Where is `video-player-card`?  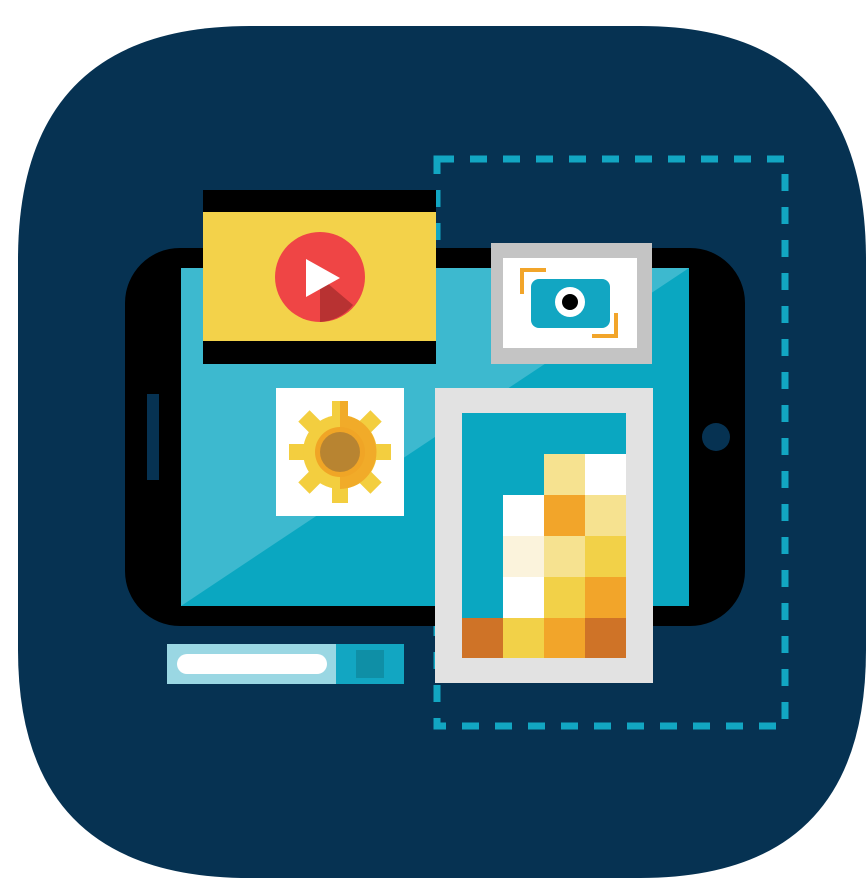
video-player-card is located at coordinates (319, 277).